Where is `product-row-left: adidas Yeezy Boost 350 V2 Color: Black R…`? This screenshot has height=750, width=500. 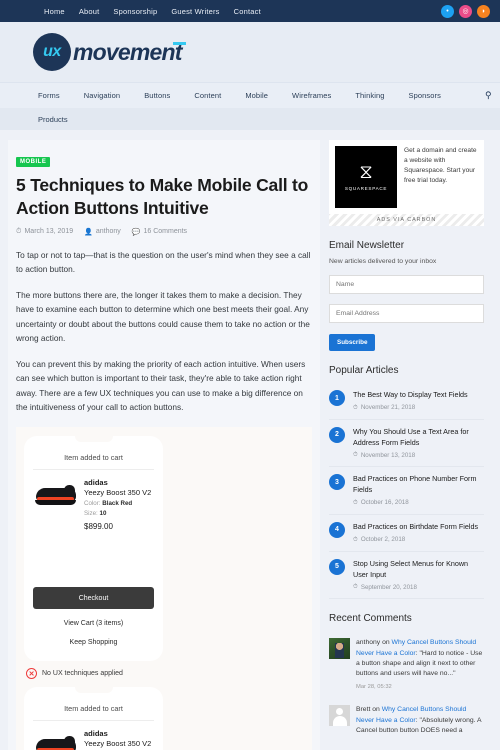
product-row-left: adidas Yeezy Boost 350 V2 Color: Black R… is located at coordinates (93, 500).